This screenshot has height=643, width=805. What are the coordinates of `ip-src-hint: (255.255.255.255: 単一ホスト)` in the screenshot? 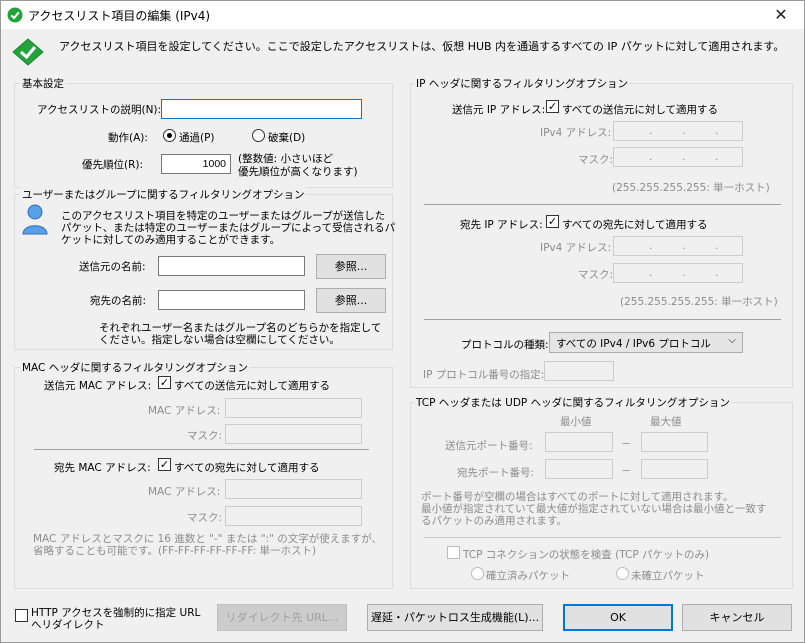 It's located at (691, 188).